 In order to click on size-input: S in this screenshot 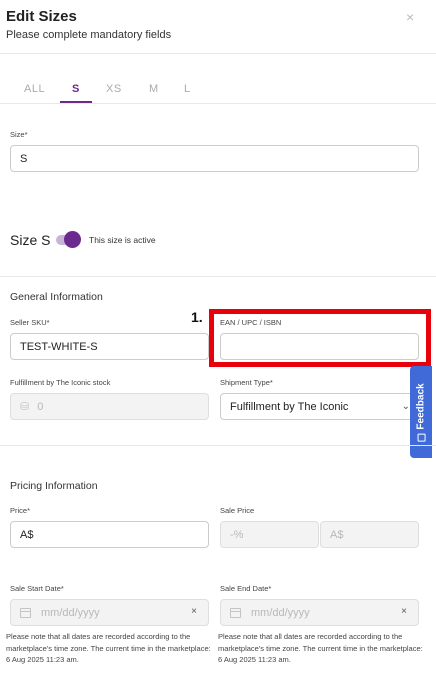, I will do `click(214, 158)`.